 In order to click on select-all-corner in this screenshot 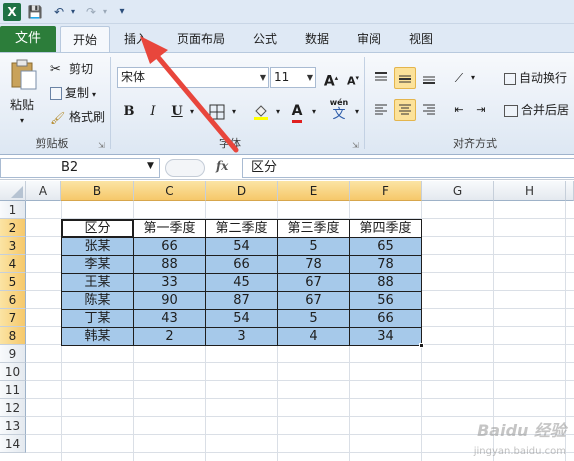, I will do `click(13, 191)`.